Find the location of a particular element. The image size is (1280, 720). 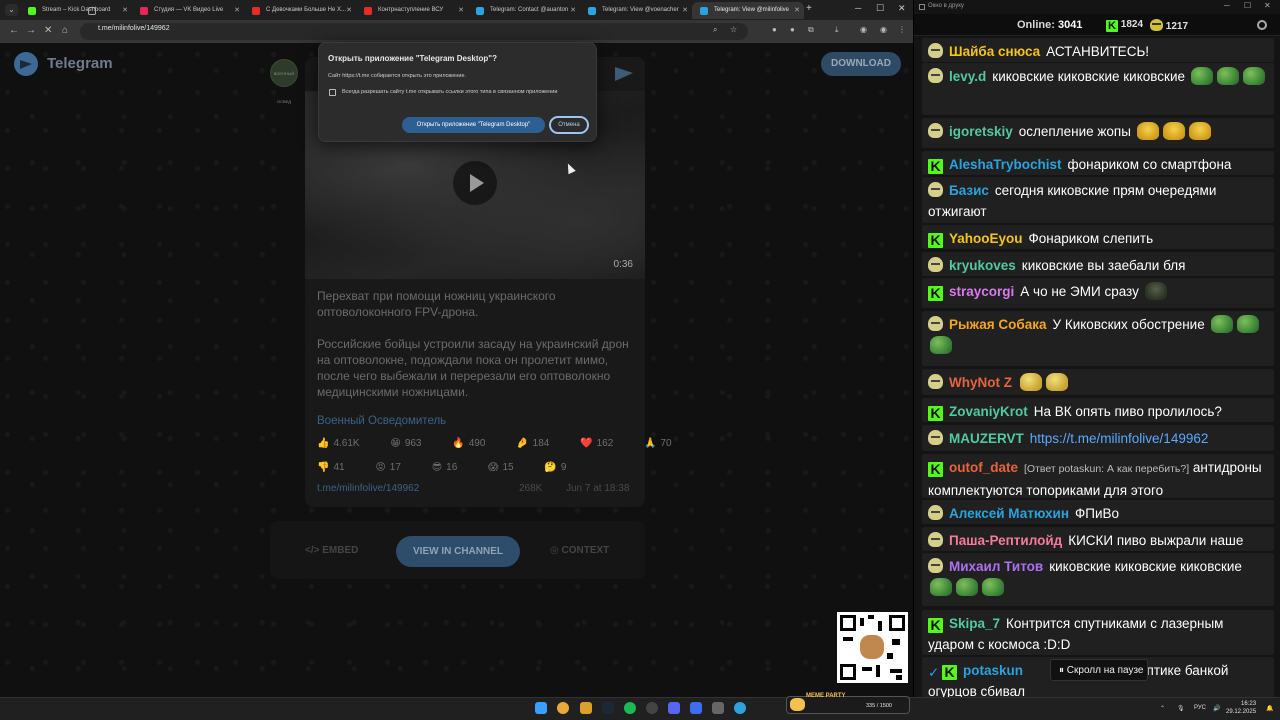

chat-username: outof_date is located at coordinates (983, 467).